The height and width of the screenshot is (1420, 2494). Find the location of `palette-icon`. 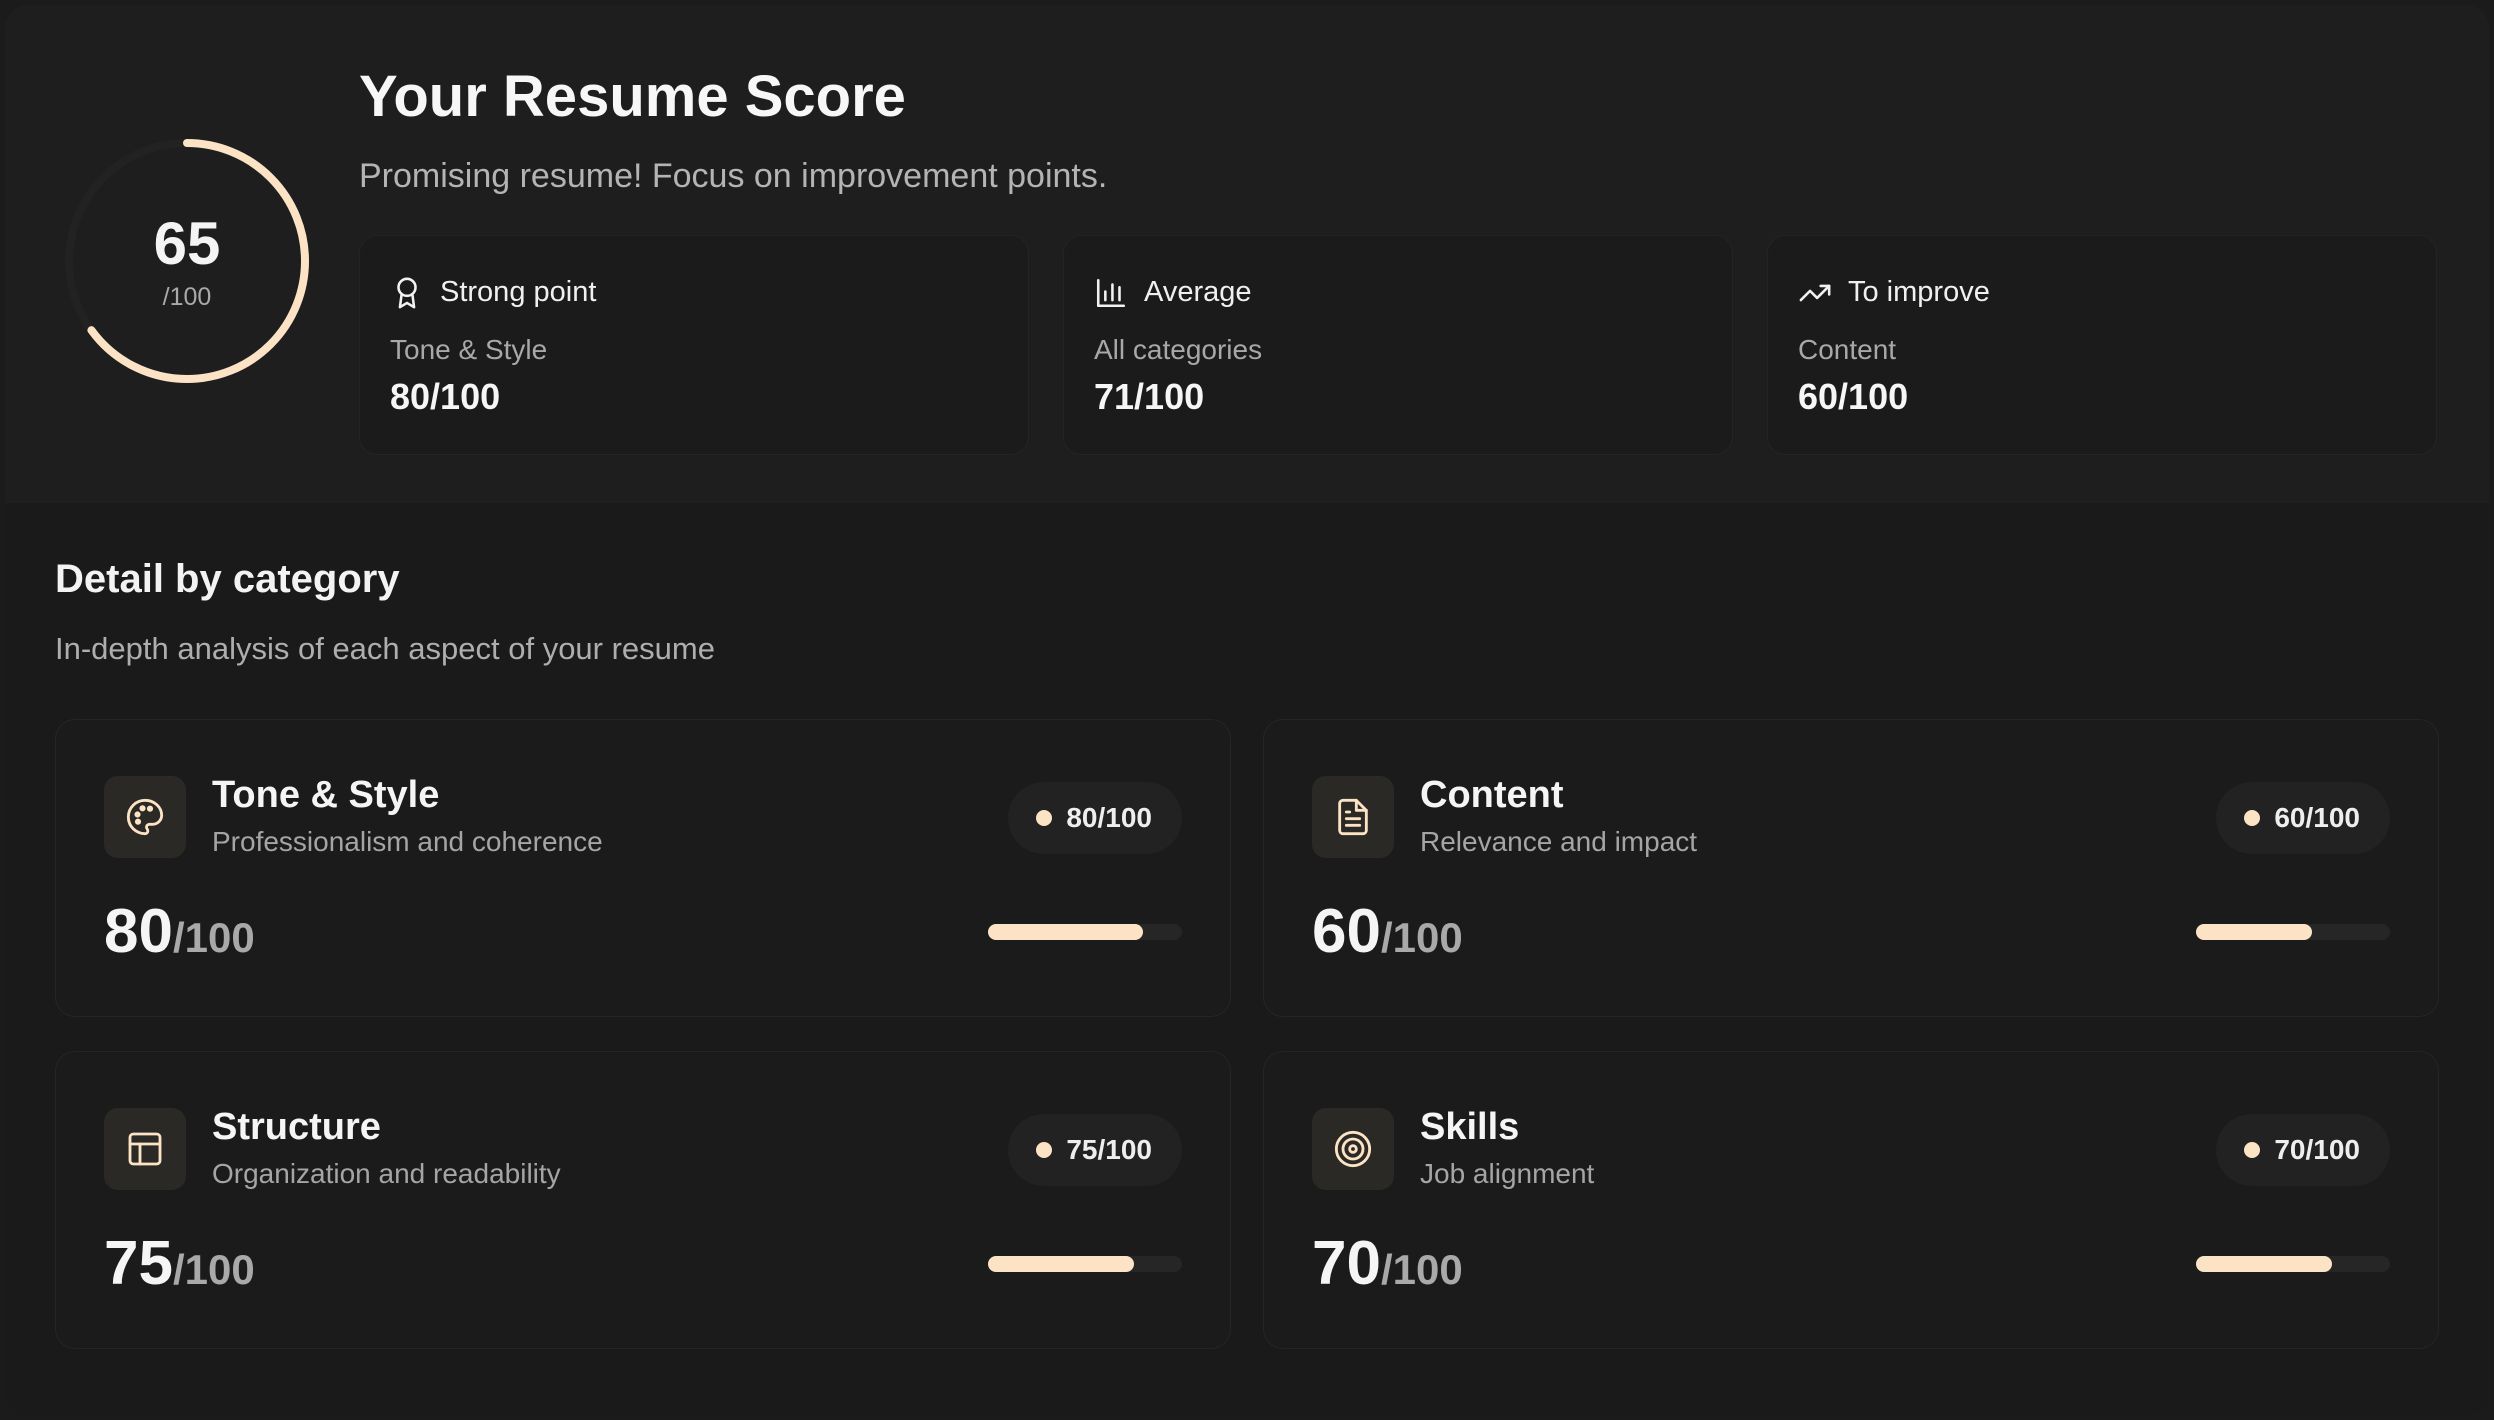

palette-icon is located at coordinates (145, 817).